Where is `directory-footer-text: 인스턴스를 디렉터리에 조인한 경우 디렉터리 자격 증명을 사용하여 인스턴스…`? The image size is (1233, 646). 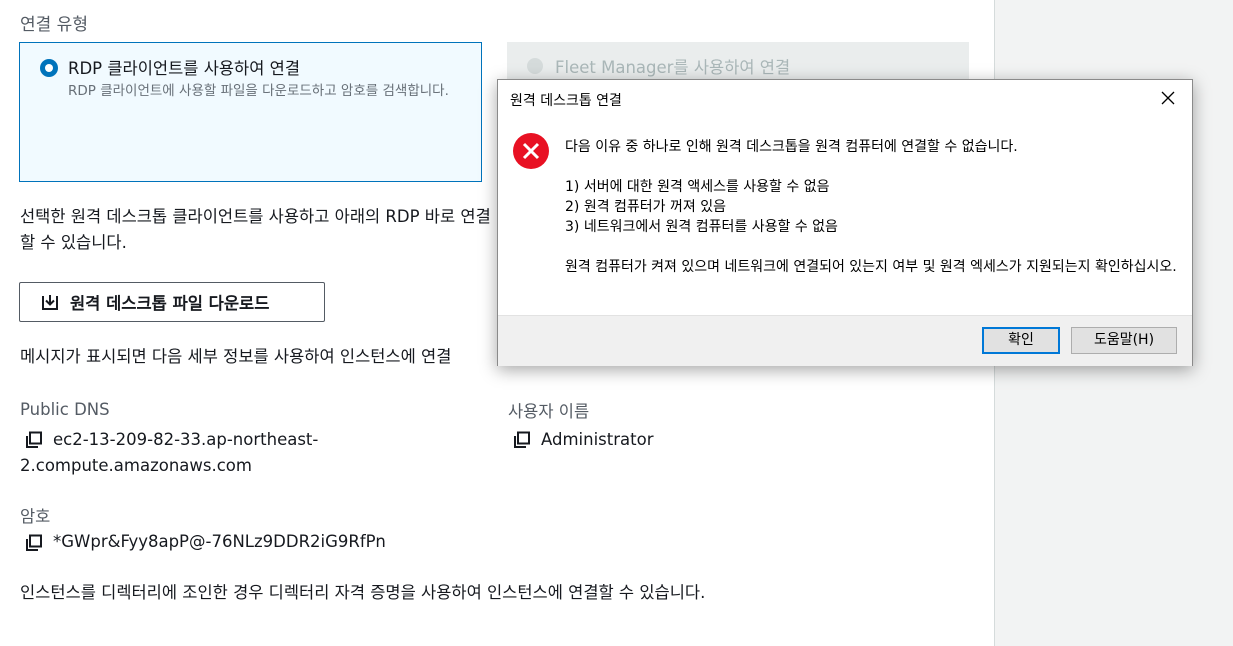 directory-footer-text: 인스턴스를 디렉터리에 조인한 경우 디렉터리 자격 증명을 사용하여 인스턴스… is located at coordinates (363, 592).